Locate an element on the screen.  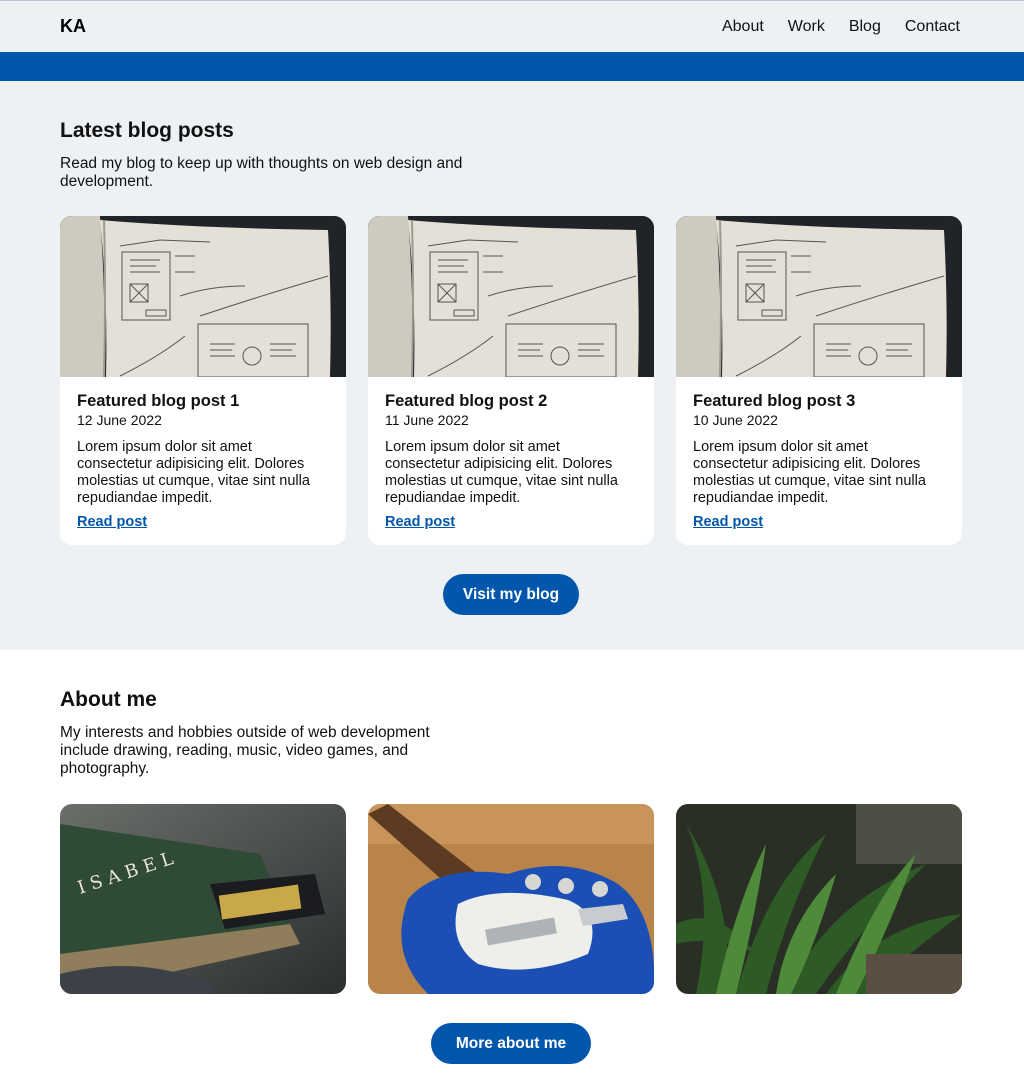
blog-card-date: 11 June 2022 is located at coordinates (427, 420).